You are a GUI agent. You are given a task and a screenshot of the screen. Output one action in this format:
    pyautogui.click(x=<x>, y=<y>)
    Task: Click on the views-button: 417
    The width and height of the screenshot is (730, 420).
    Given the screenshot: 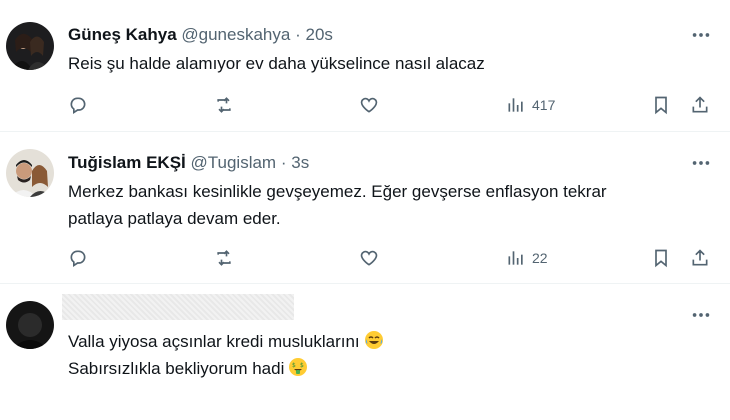 What is the action you would take?
    pyautogui.click(x=530, y=105)
    